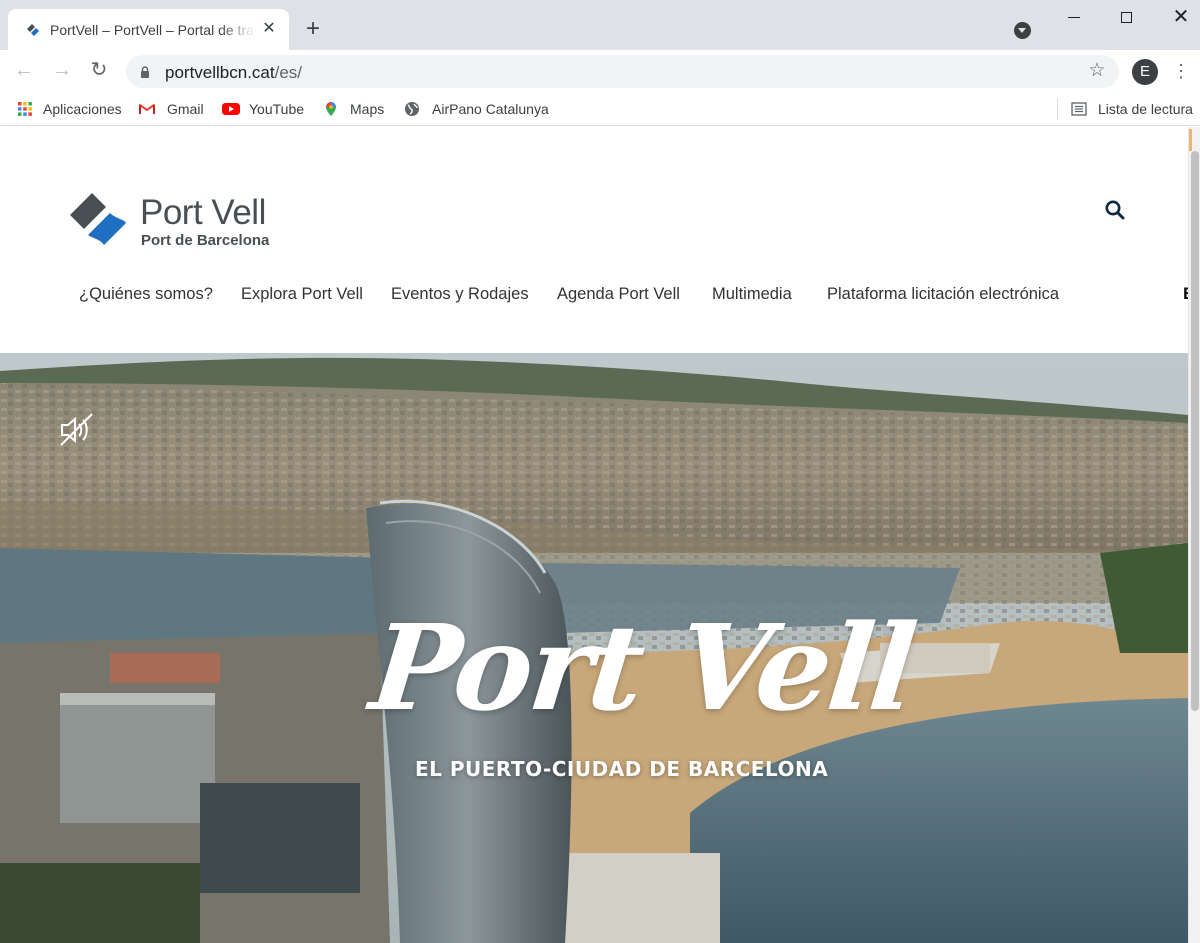  I want to click on reading-list-icon, so click(1079, 109).